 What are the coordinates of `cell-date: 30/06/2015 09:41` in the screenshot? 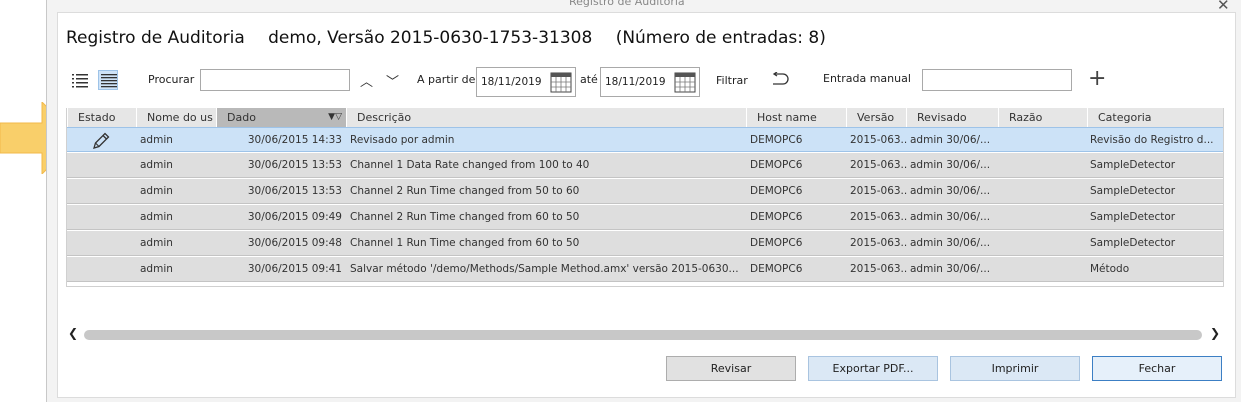 It's located at (294, 269).